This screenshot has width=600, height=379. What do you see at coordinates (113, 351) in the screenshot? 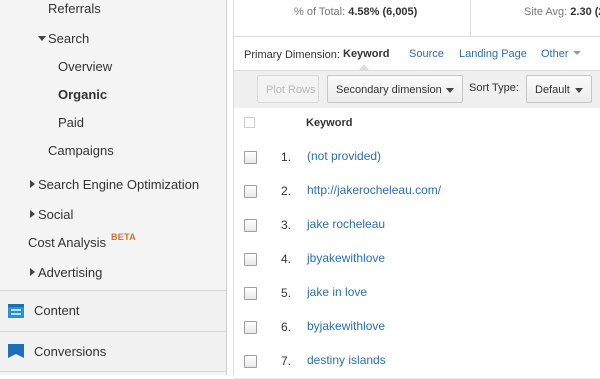
I see `sidebar-section-conversions: Conversions` at bounding box center [113, 351].